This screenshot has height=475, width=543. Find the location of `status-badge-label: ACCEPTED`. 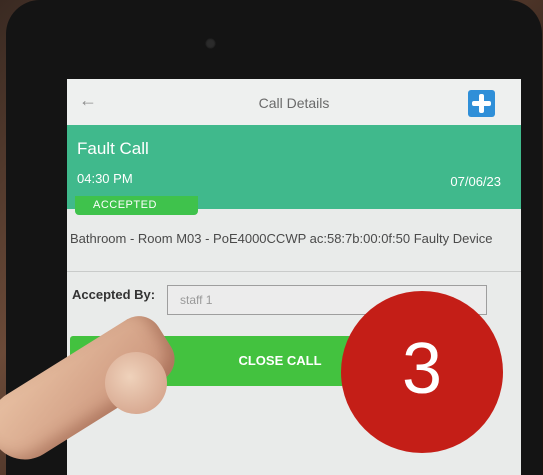

status-badge-label: ACCEPTED is located at coordinates (125, 205).